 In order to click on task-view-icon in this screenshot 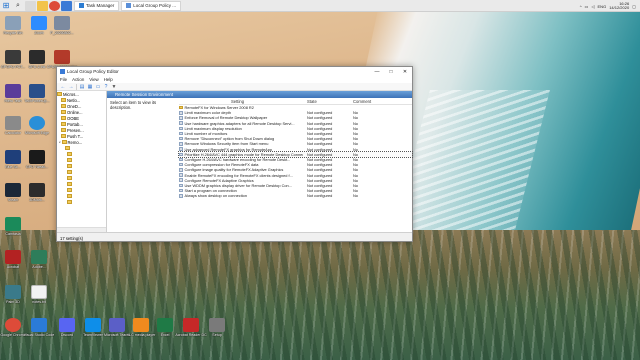, I will do `click(30, 5)`.